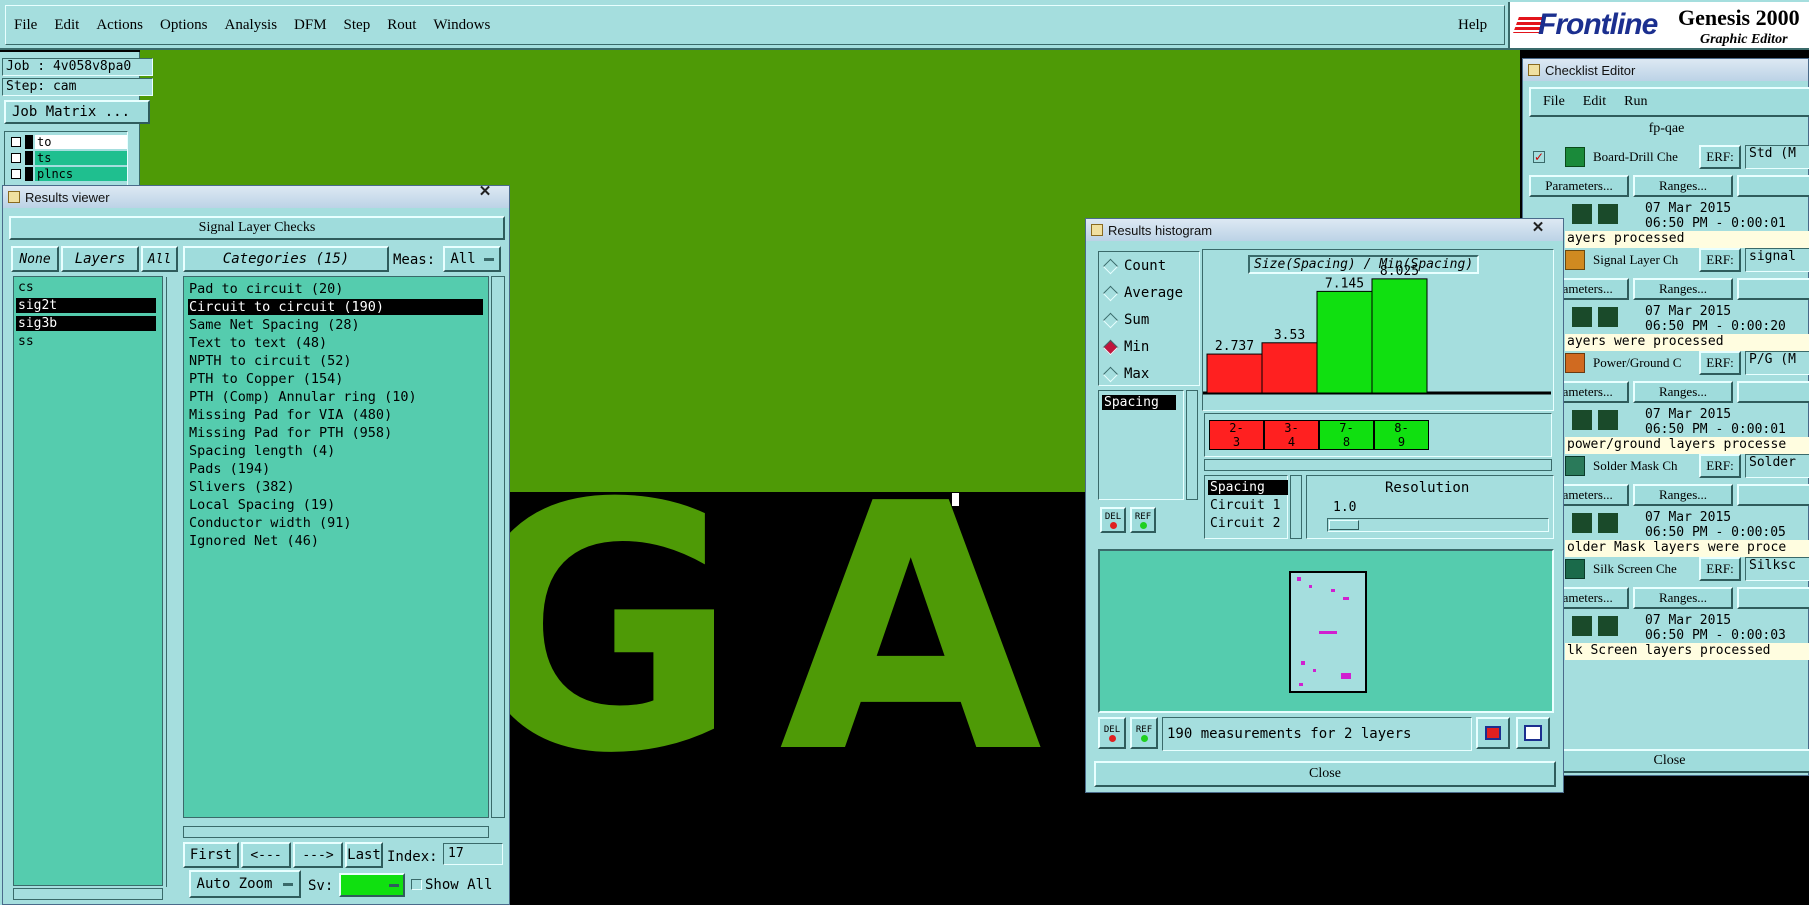  Describe the element at coordinates (100, 259) in the screenshot. I see `layers-button: Layers` at that location.